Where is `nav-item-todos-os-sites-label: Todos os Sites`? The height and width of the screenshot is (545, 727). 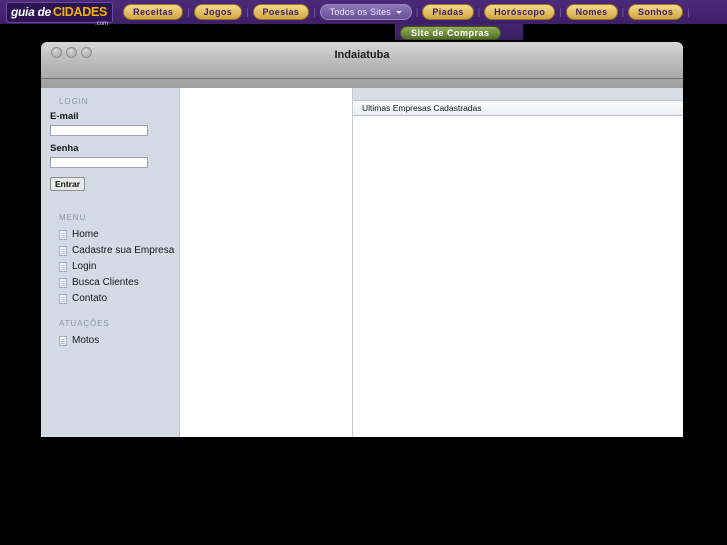
nav-item-todos-os-sites-label: Todos os Sites is located at coordinates (360, 12).